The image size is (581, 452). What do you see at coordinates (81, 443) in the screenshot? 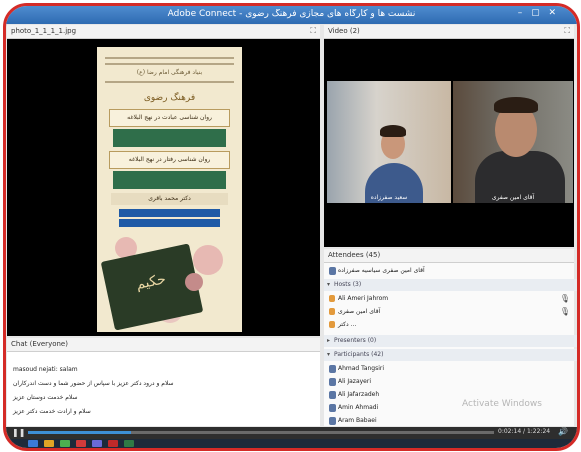
I see `media-icon` at bounding box center [81, 443].